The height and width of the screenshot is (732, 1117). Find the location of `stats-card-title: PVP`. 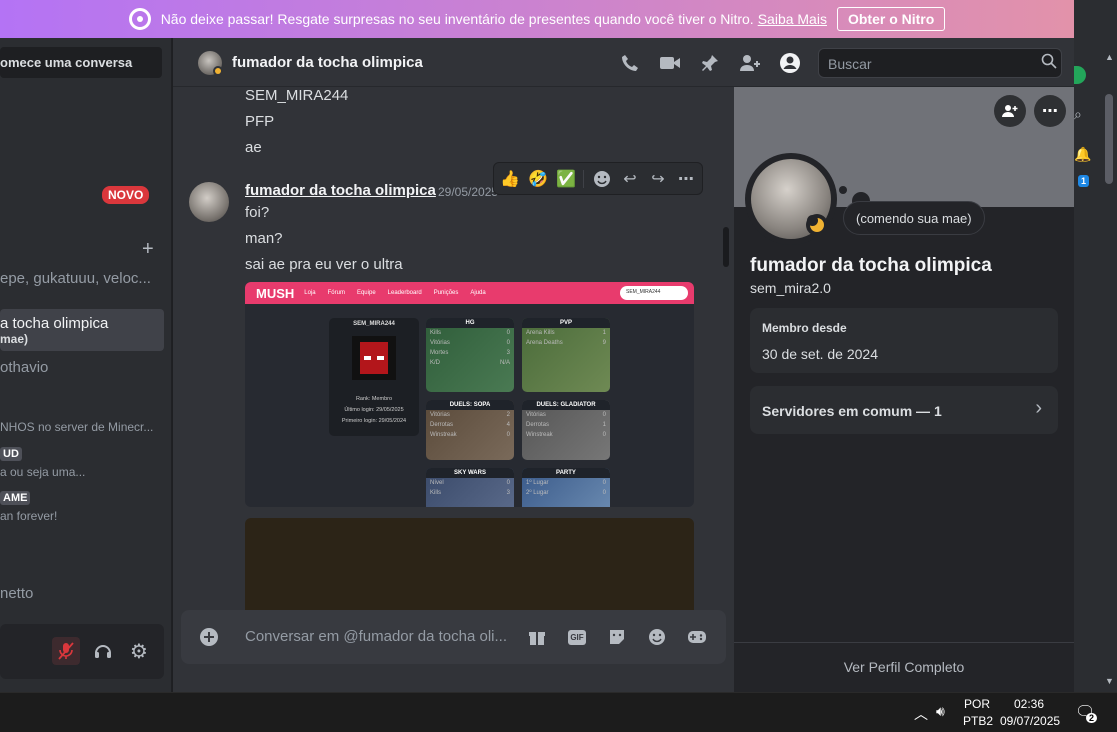

stats-card-title: PVP is located at coordinates (566, 323).